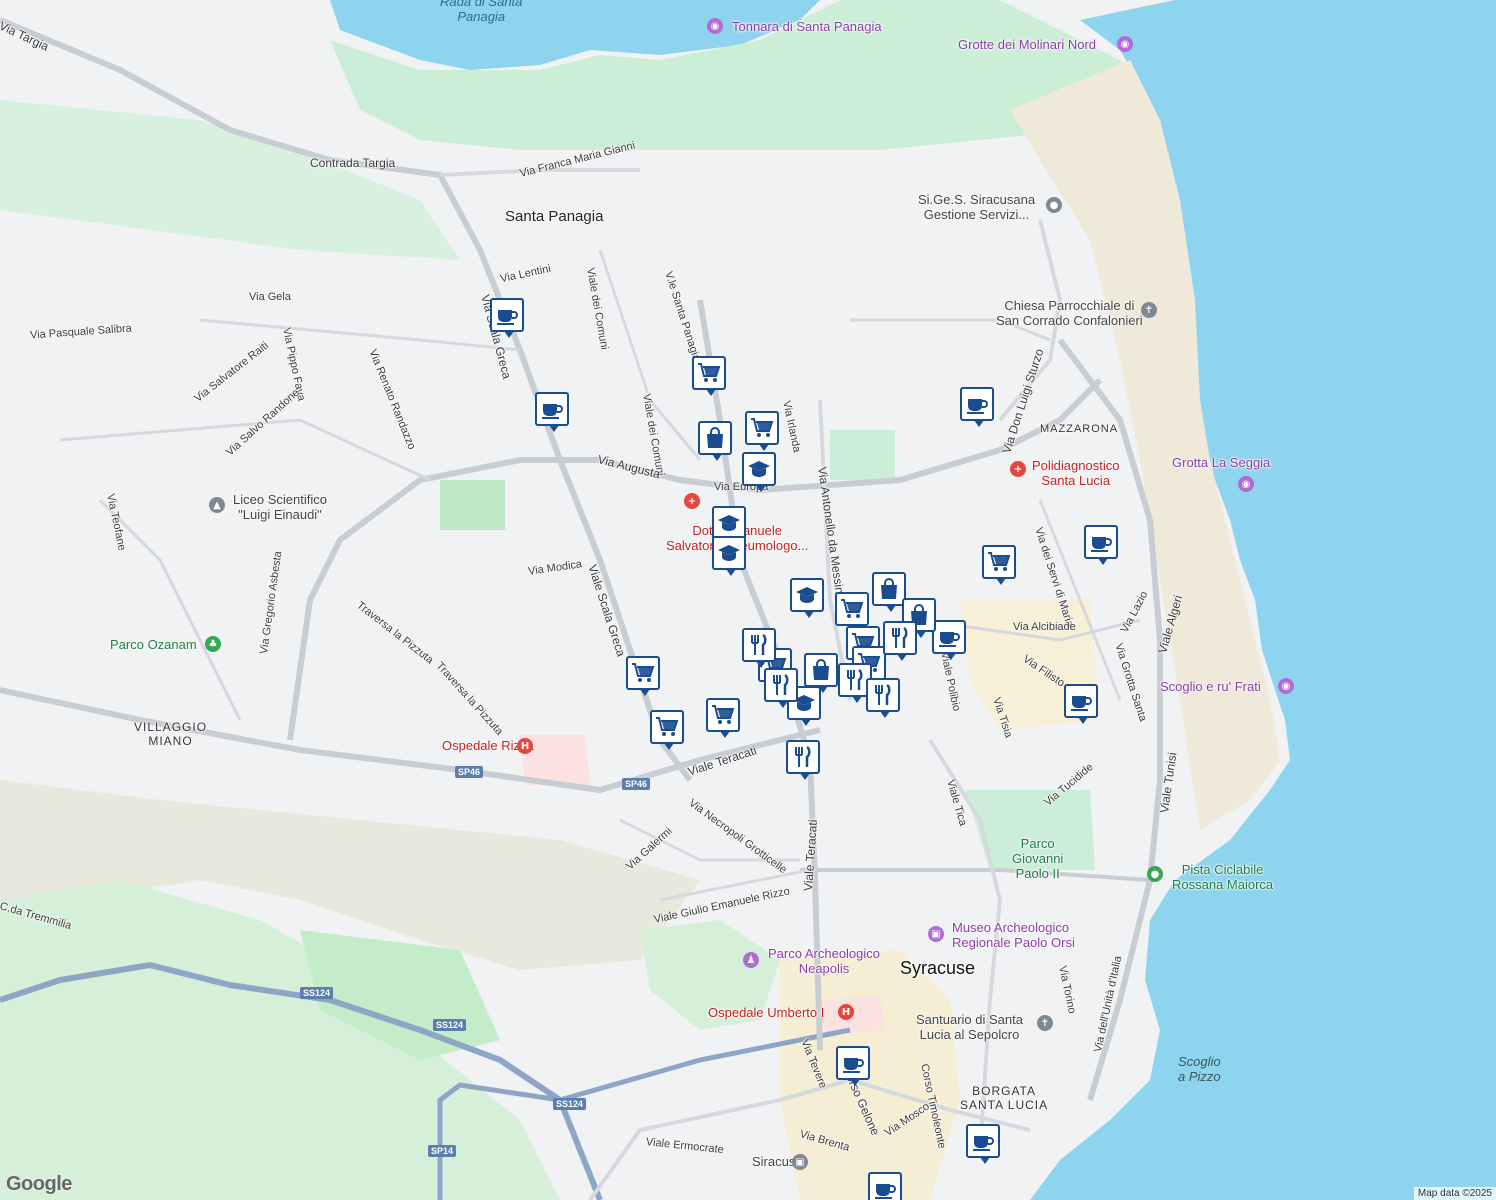 The height and width of the screenshot is (1200, 1496). I want to click on shield-ss124-b: SS124, so click(450, 1025).